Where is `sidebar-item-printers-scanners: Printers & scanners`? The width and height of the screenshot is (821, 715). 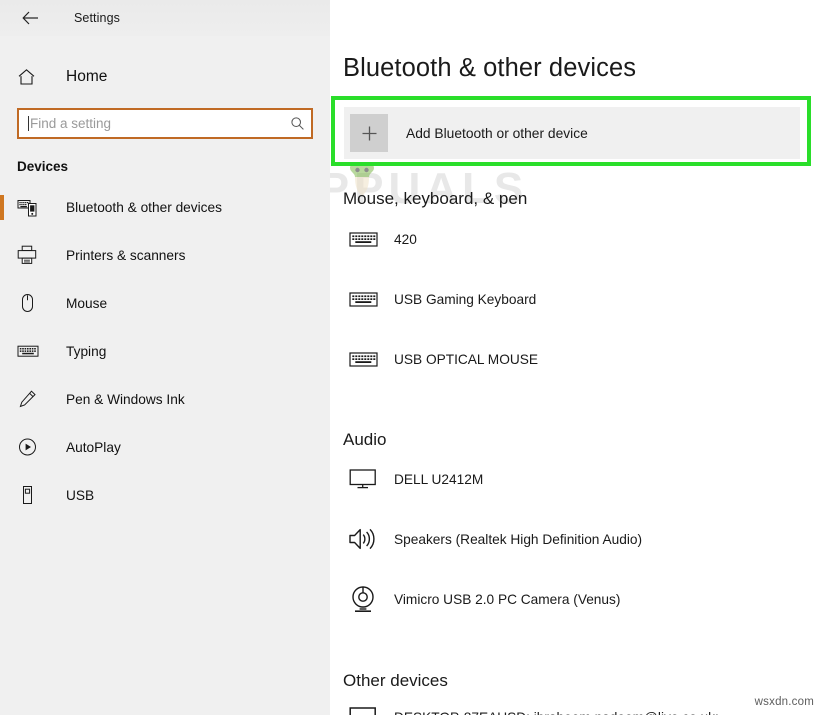 sidebar-item-printers-scanners: Printers & scanners is located at coordinates (165, 255).